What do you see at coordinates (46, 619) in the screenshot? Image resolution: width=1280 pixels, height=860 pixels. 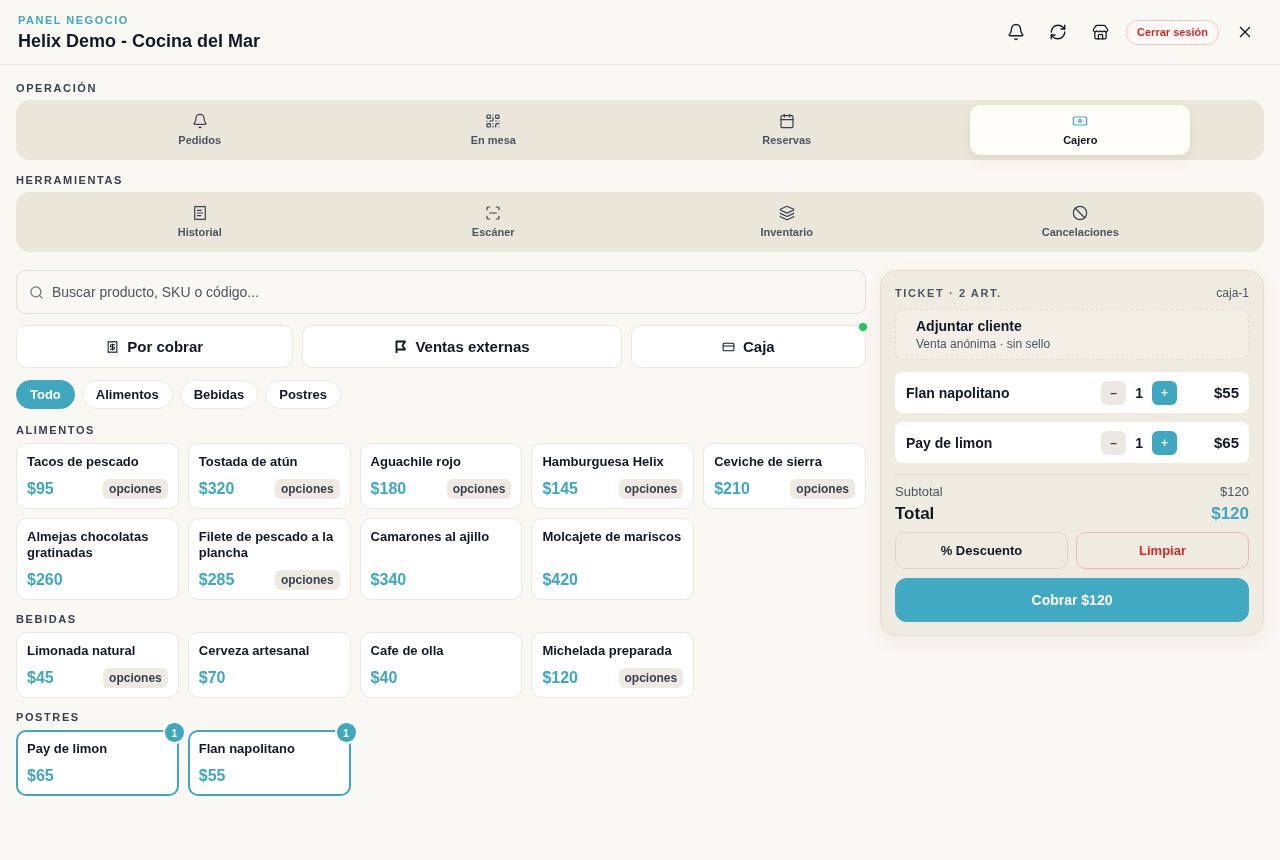 I see `category-label: BEBIDAS` at bounding box center [46, 619].